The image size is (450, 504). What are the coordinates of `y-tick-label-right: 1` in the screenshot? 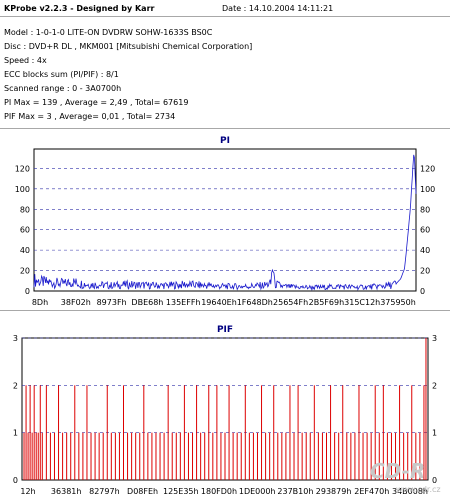 It's located at (434, 433).